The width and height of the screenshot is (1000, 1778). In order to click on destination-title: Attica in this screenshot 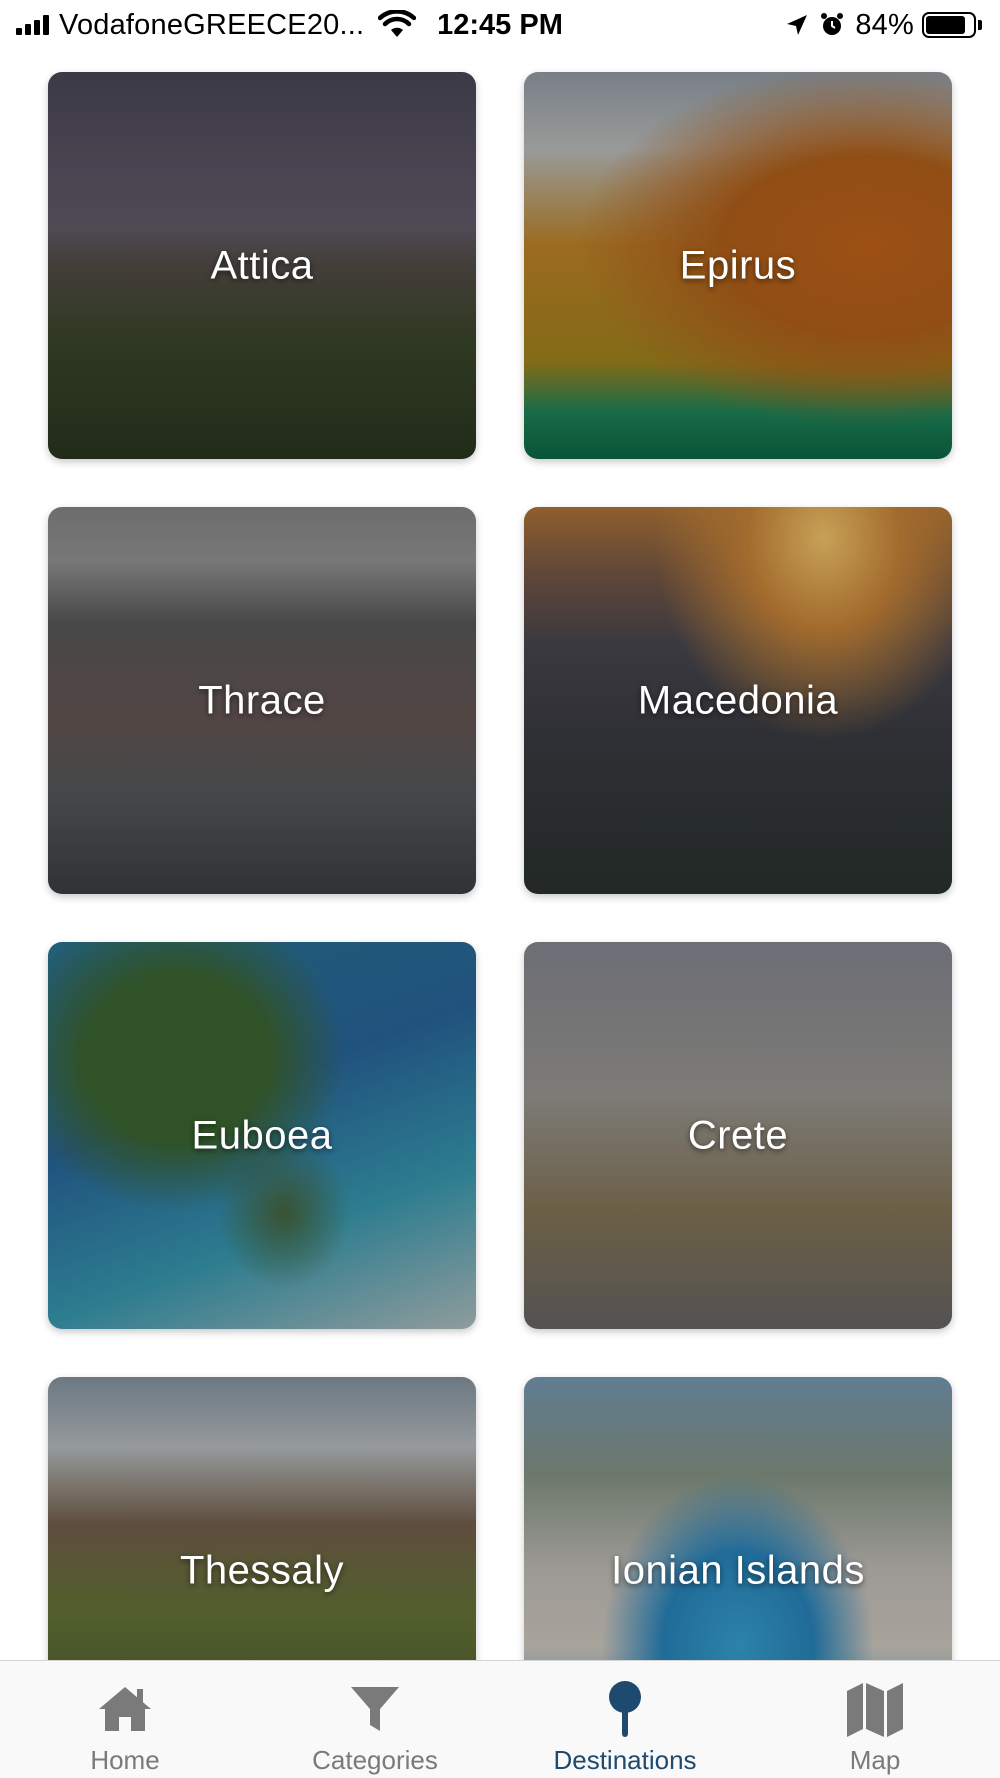, I will do `click(262, 265)`.